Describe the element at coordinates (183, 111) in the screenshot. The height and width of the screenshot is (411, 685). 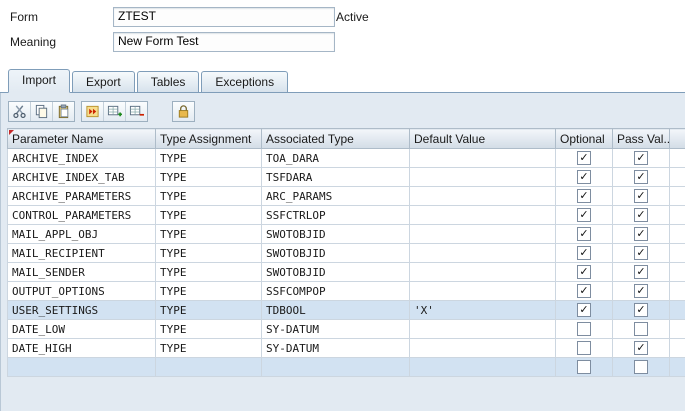
I see `lock-icon` at that location.